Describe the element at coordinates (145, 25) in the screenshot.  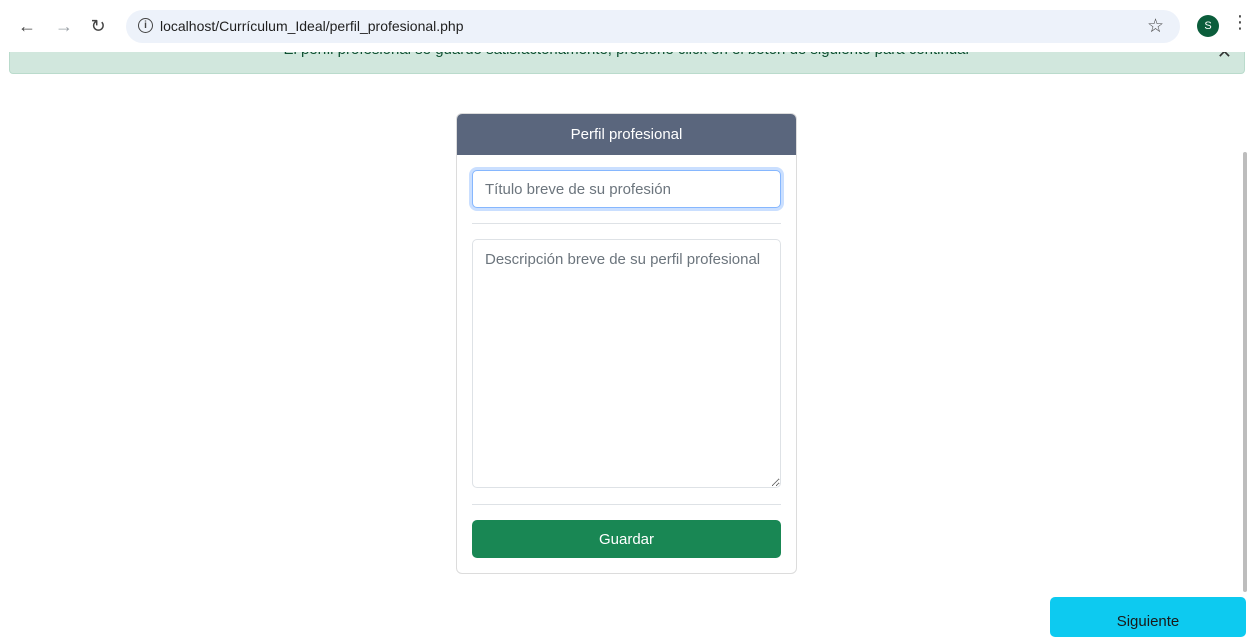
I see `site-info-icon: i` at that location.